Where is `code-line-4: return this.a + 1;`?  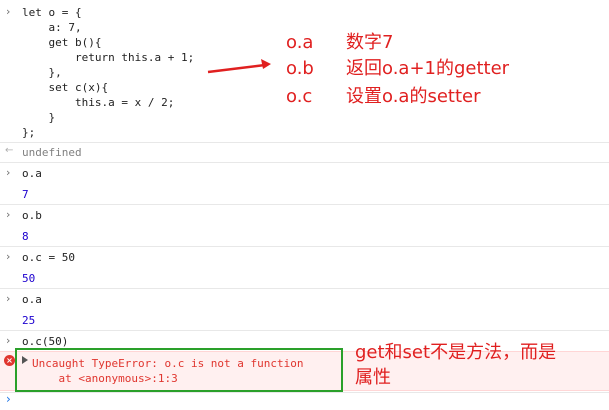
code-line-4: return this.a + 1; is located at coordinates (108, 57).